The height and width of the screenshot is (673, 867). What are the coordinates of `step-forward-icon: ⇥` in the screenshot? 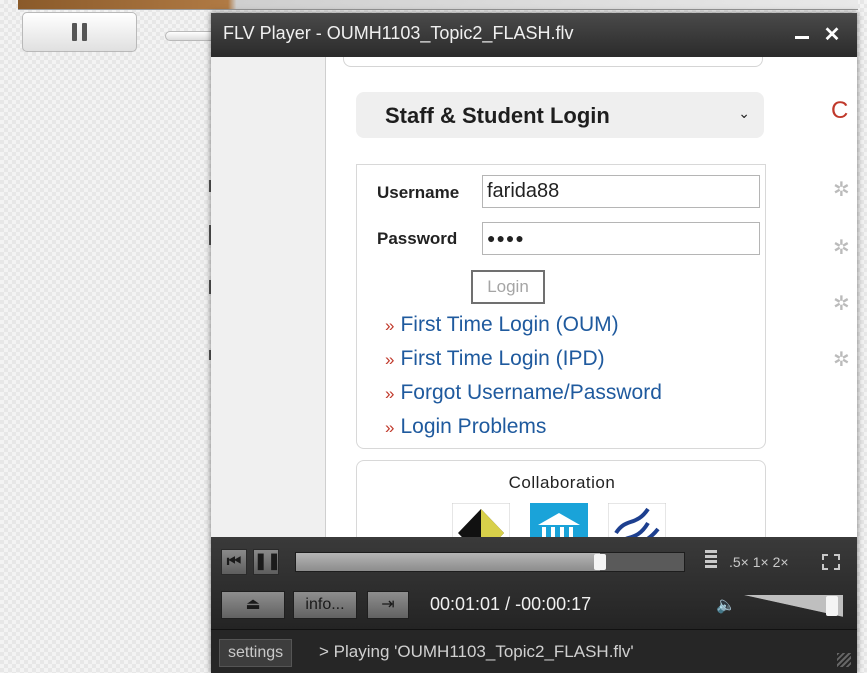 It's located at (388, 604).